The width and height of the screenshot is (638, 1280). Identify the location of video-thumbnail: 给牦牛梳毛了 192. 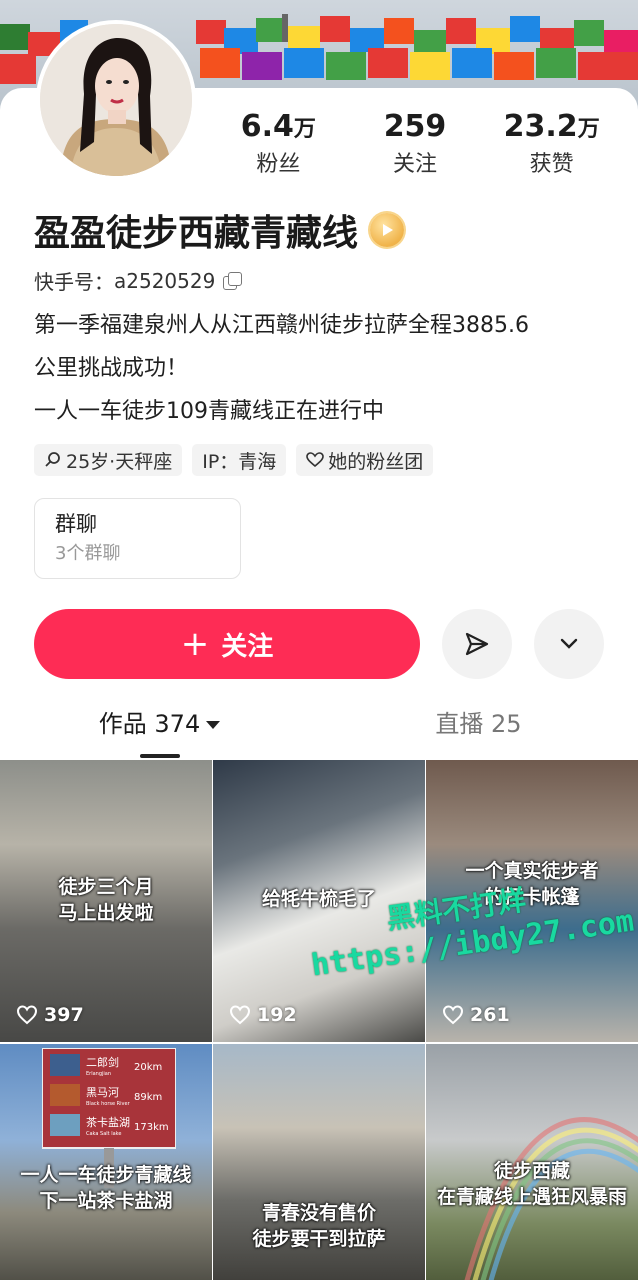
(319, 901).